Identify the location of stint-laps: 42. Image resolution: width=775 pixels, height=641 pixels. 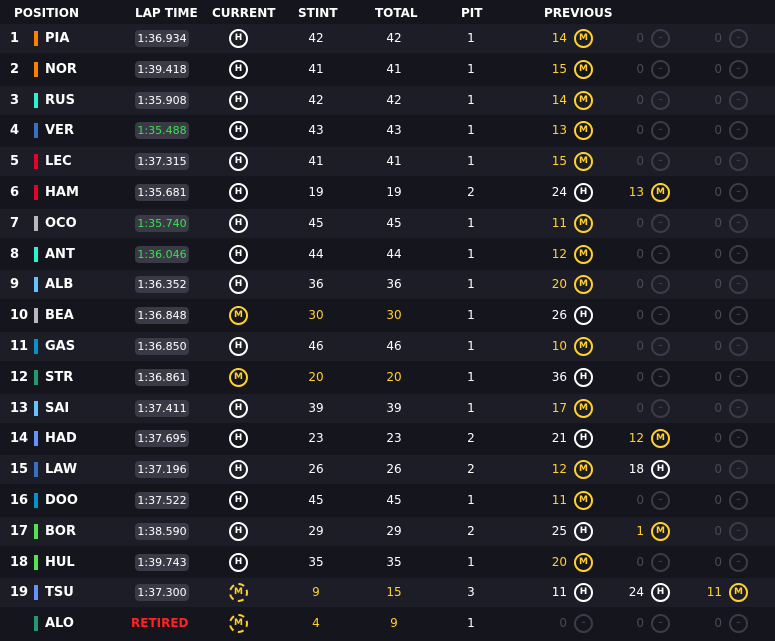
(316, 99).